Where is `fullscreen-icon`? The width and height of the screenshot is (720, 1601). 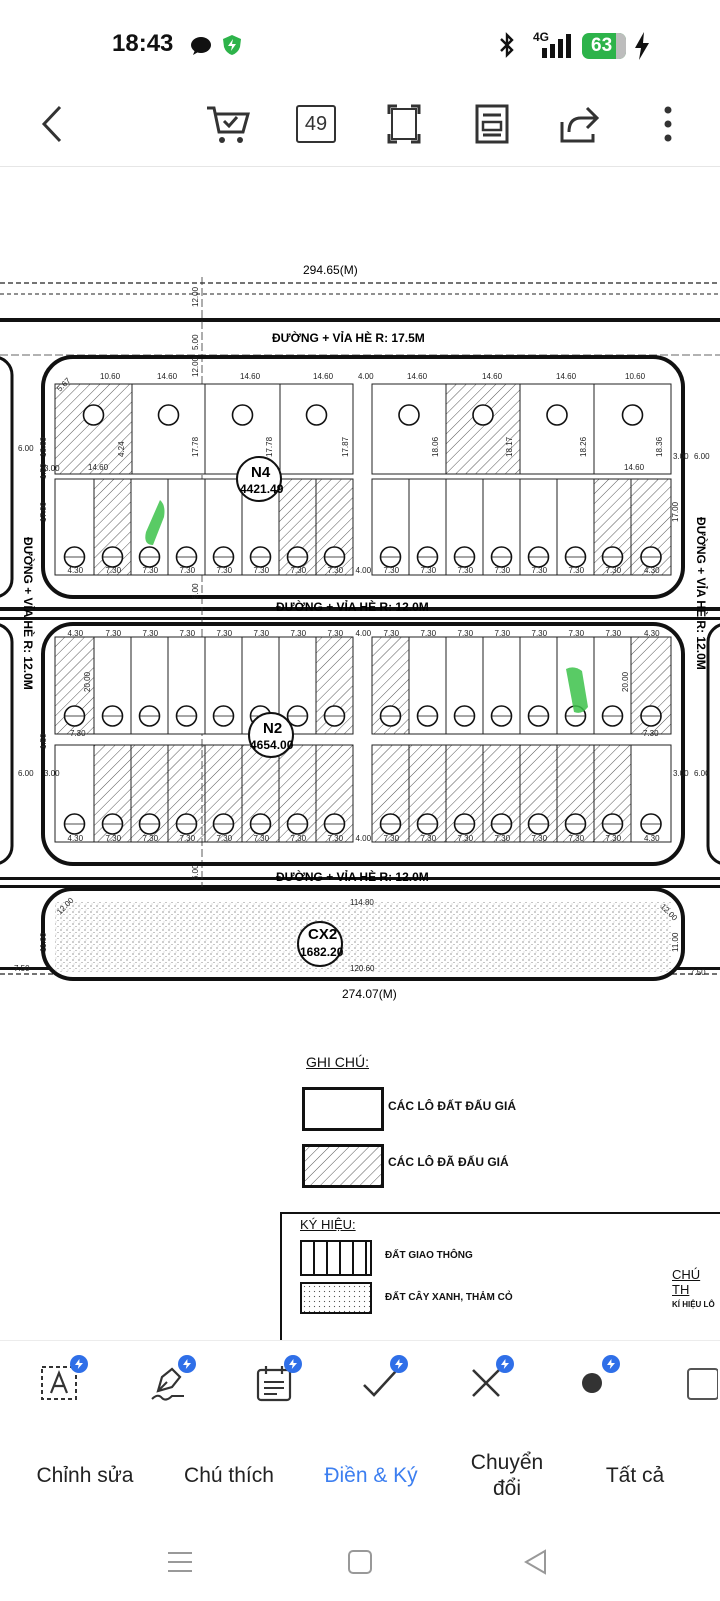
fullscreen-icon is located at coordinates (404, 124).